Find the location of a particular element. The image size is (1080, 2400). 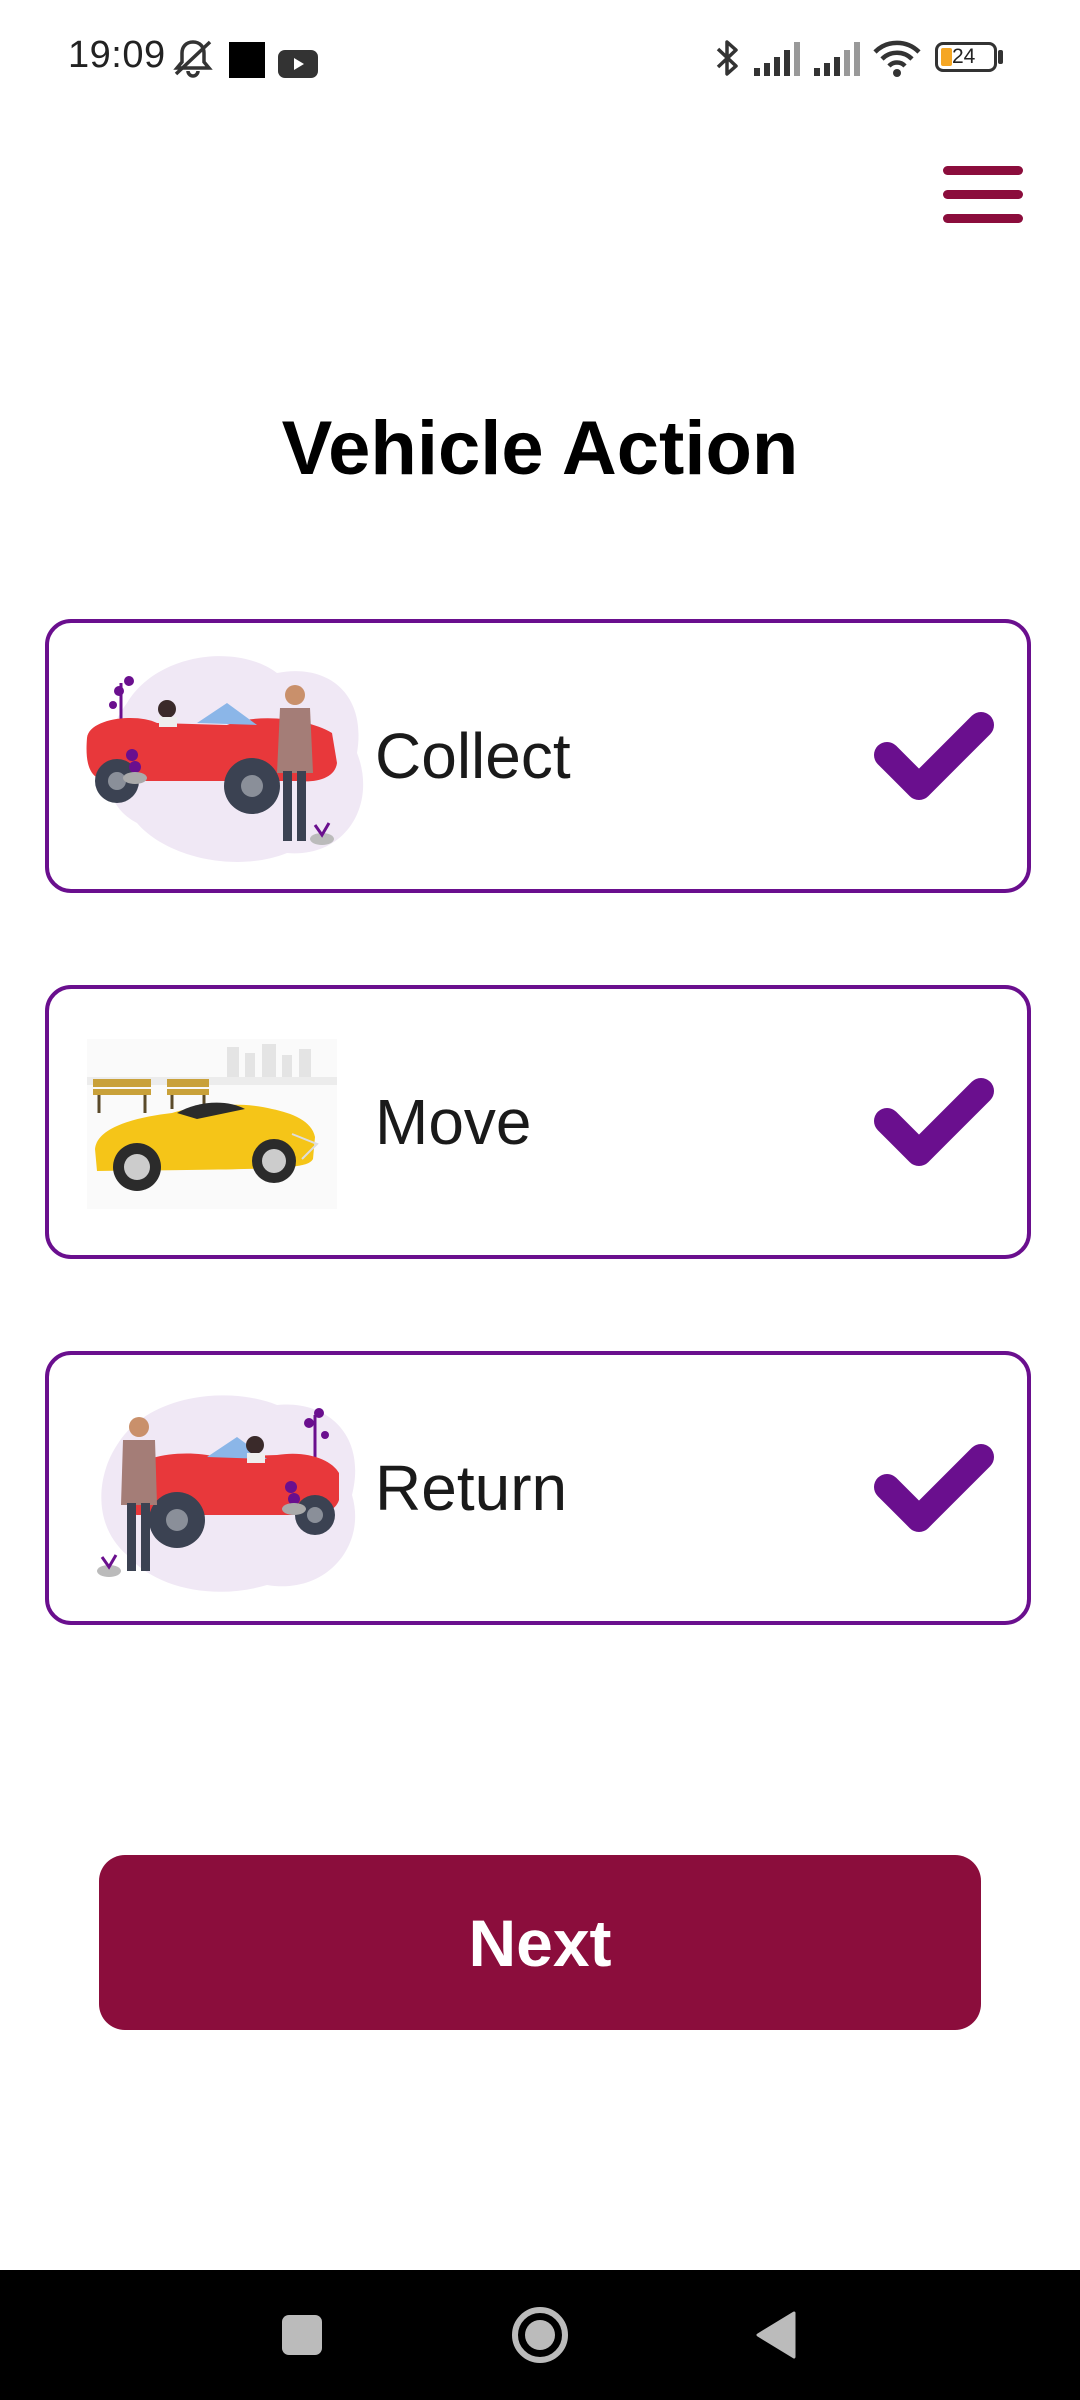

next-button: Next is located at coordinates (540, 1942).